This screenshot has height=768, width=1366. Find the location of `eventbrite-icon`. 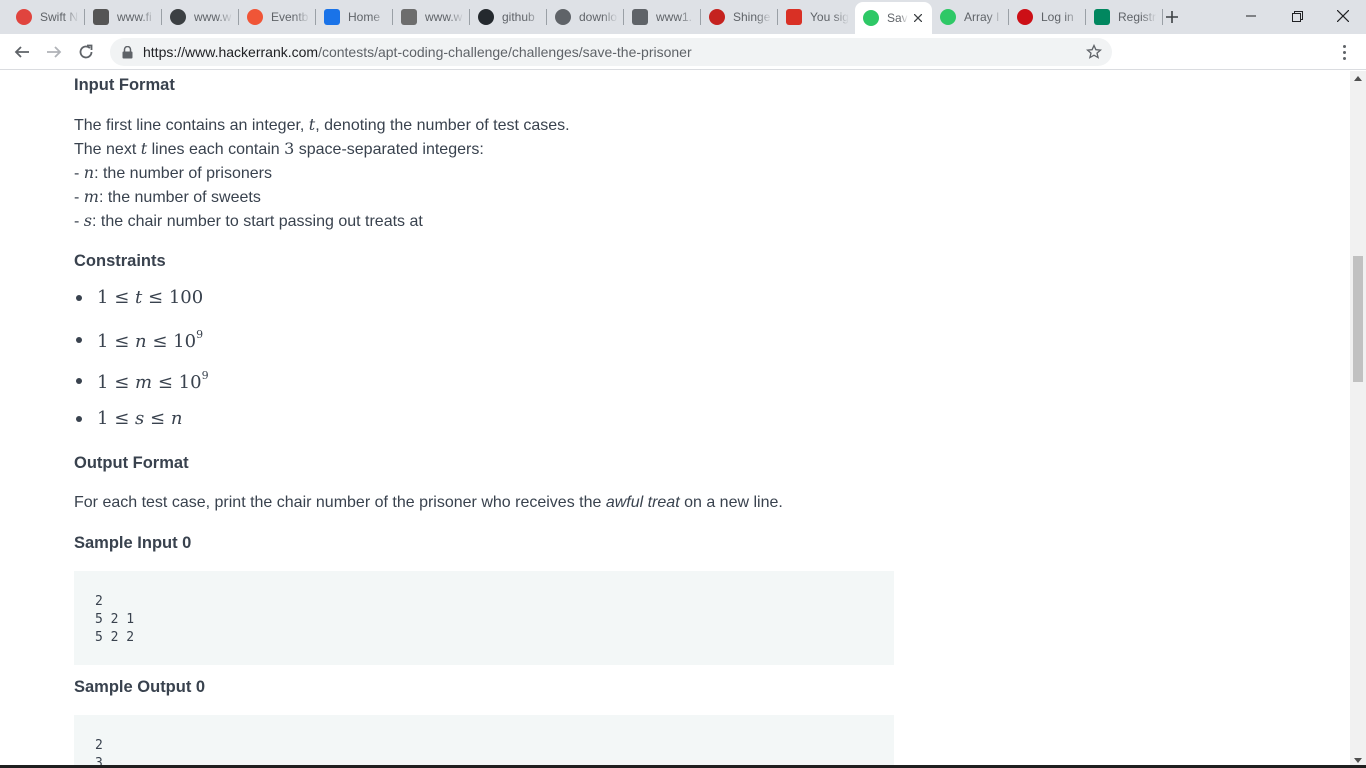

eventbrite-icon is located at coordinates (255, 17).